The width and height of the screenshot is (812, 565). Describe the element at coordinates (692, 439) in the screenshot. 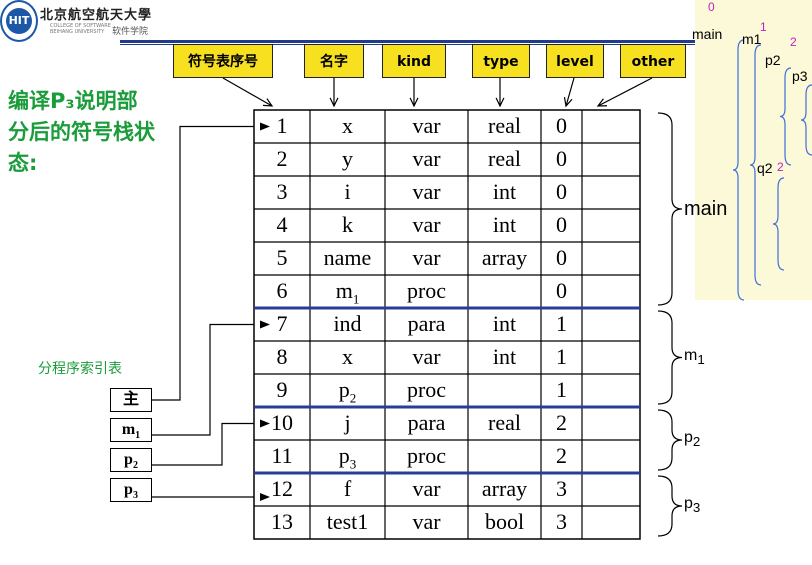

I see `scope-label: p2` at that location.